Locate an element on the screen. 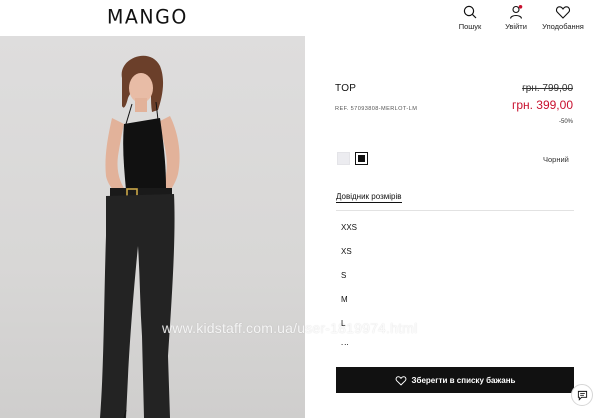  discount-badge: -50% is located at coordinates (565, 122).